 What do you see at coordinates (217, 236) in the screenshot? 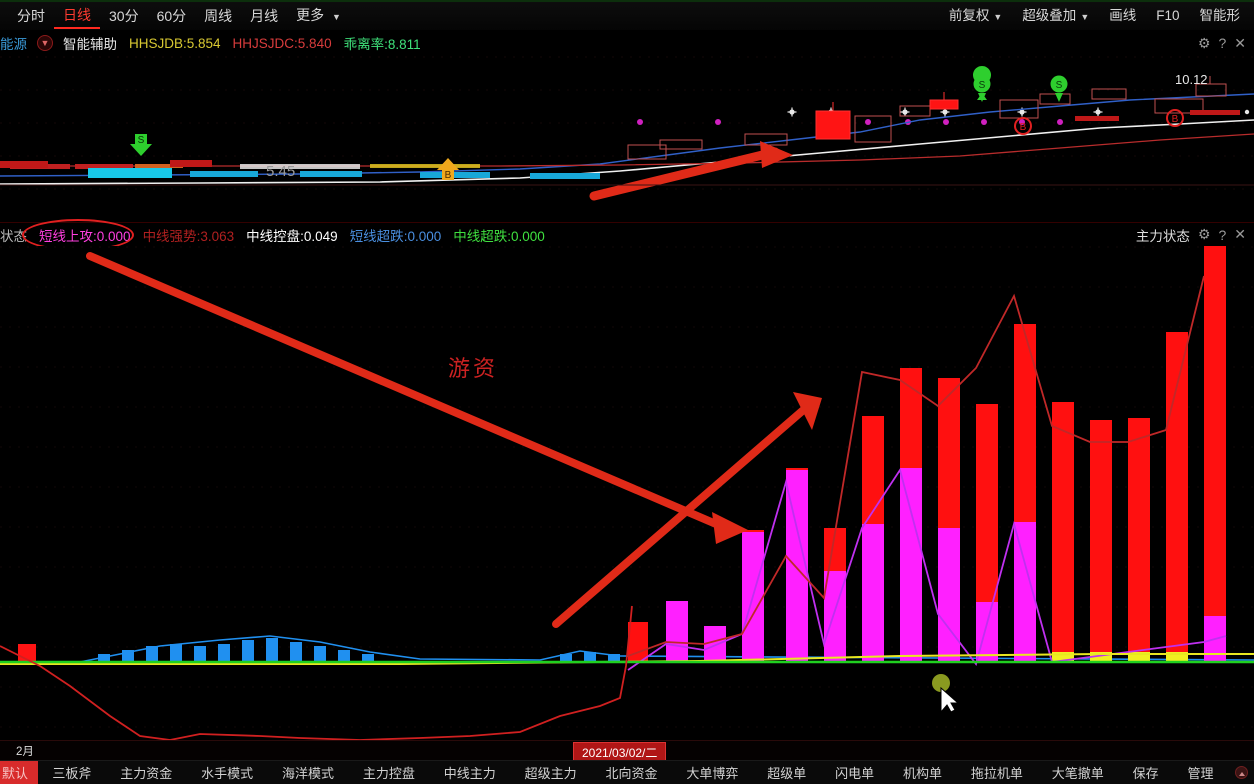
I see `field-zhongxianqiangshi-value: 3.063` at bounding box center [217, 236].